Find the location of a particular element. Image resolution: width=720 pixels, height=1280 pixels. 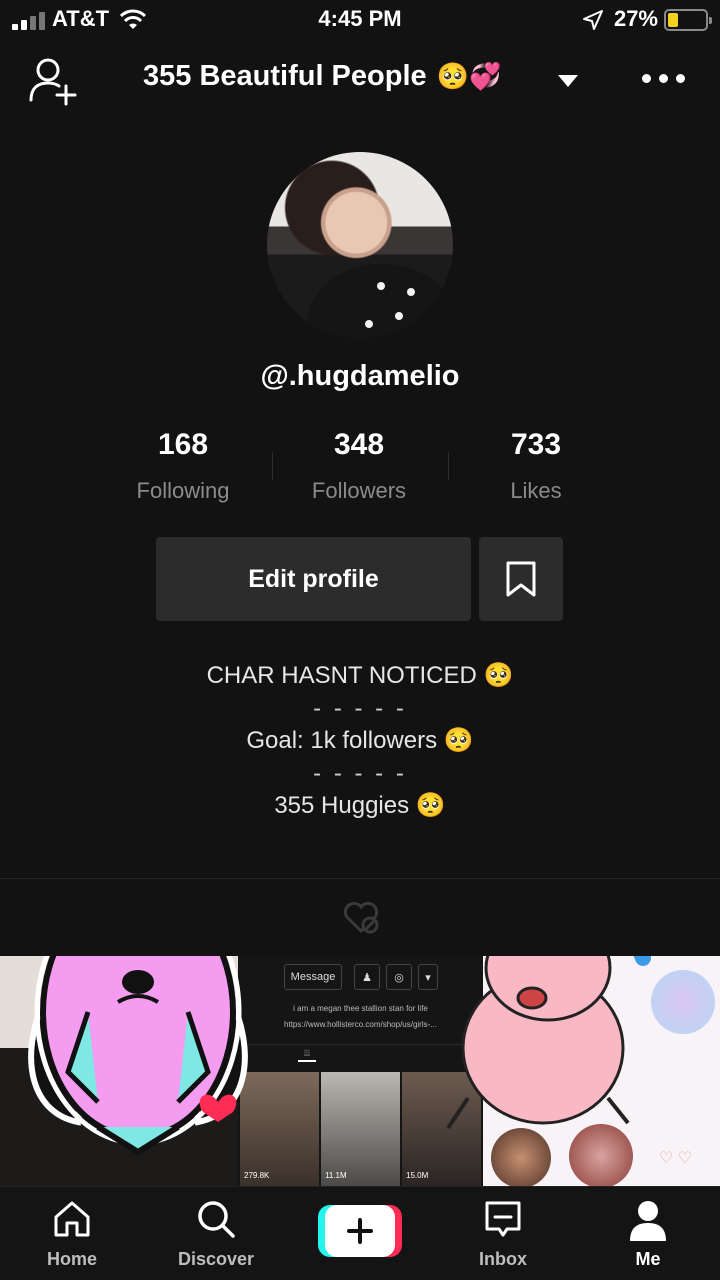

grid-tab-icon: ⦙⦙⦙ is located at coordinates (307, 1055).